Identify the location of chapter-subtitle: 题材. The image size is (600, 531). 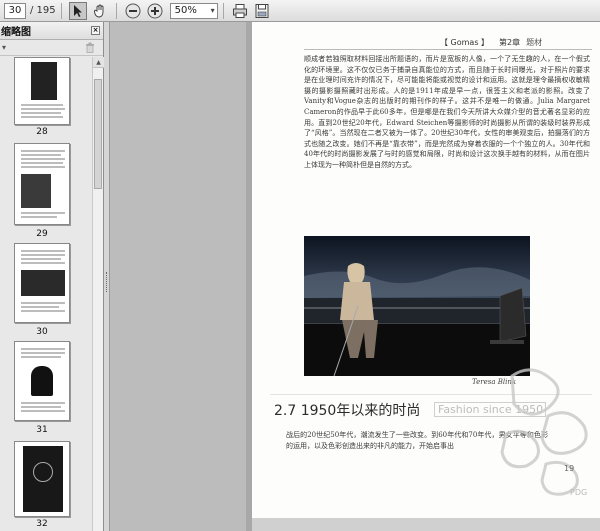
(534, 42).